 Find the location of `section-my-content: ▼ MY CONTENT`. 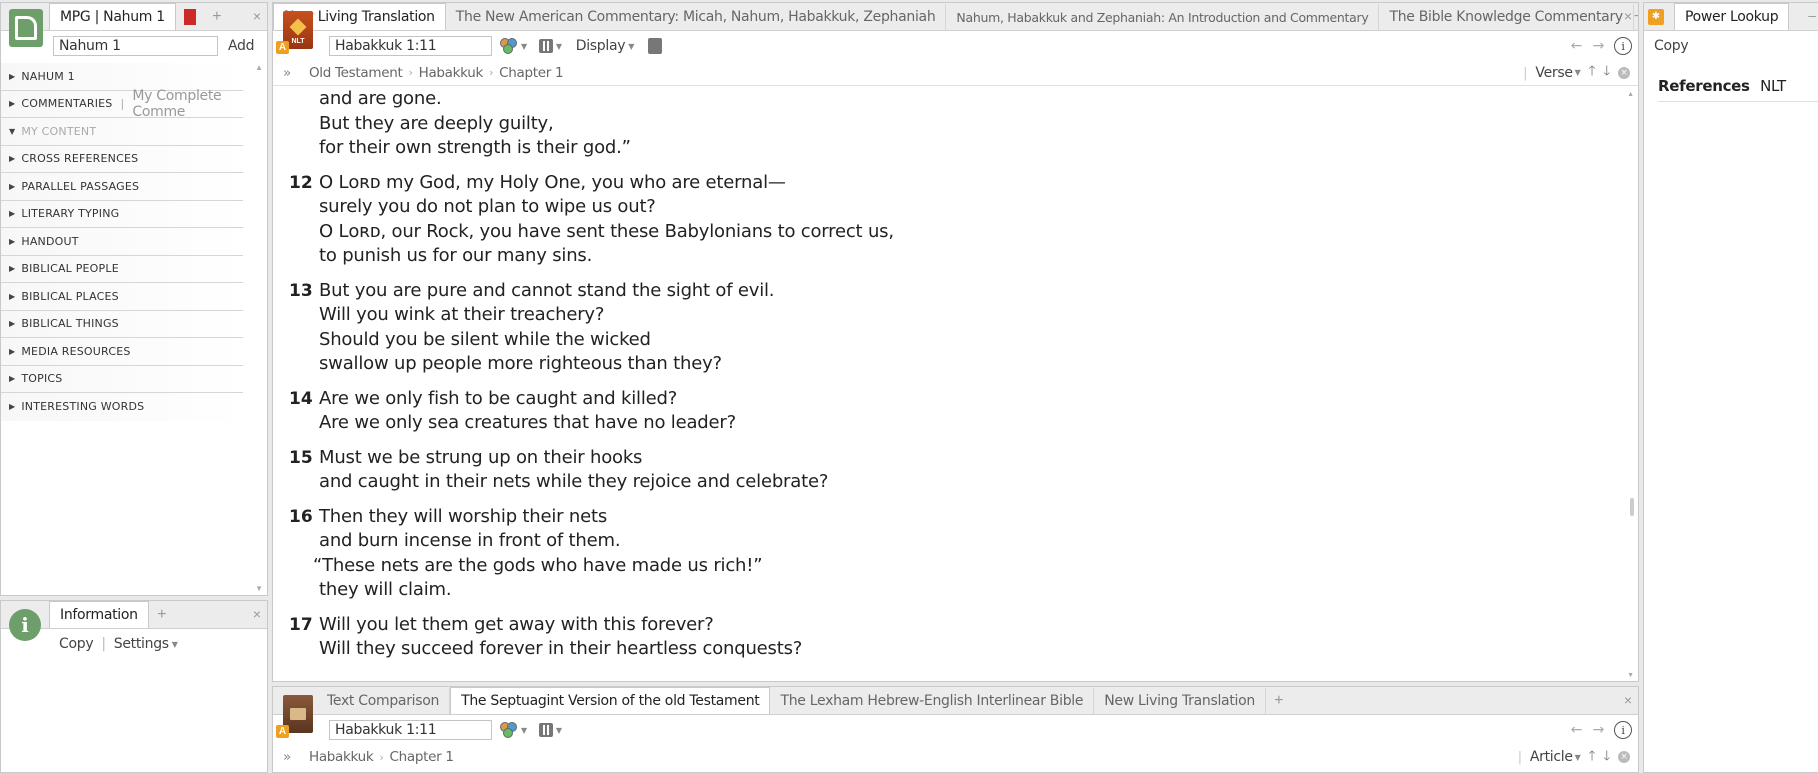

section-my-content: ▼ MY CONTENT is located at coordinates (122, 132).